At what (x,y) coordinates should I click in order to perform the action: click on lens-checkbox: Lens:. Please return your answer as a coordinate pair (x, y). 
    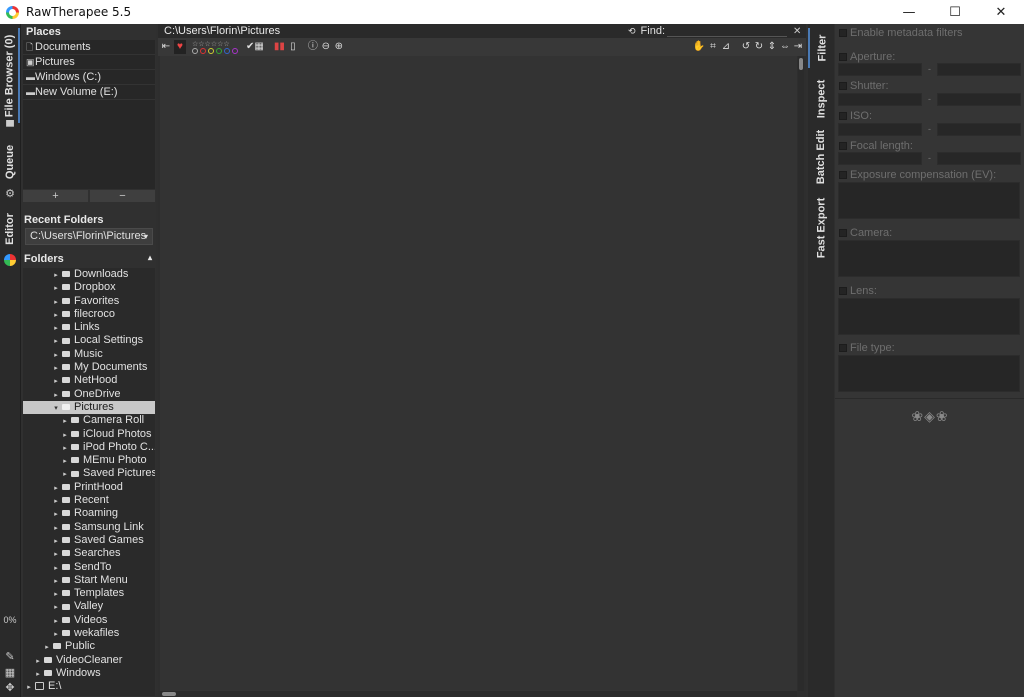
    Looking at the image, I should click on (858, 291).